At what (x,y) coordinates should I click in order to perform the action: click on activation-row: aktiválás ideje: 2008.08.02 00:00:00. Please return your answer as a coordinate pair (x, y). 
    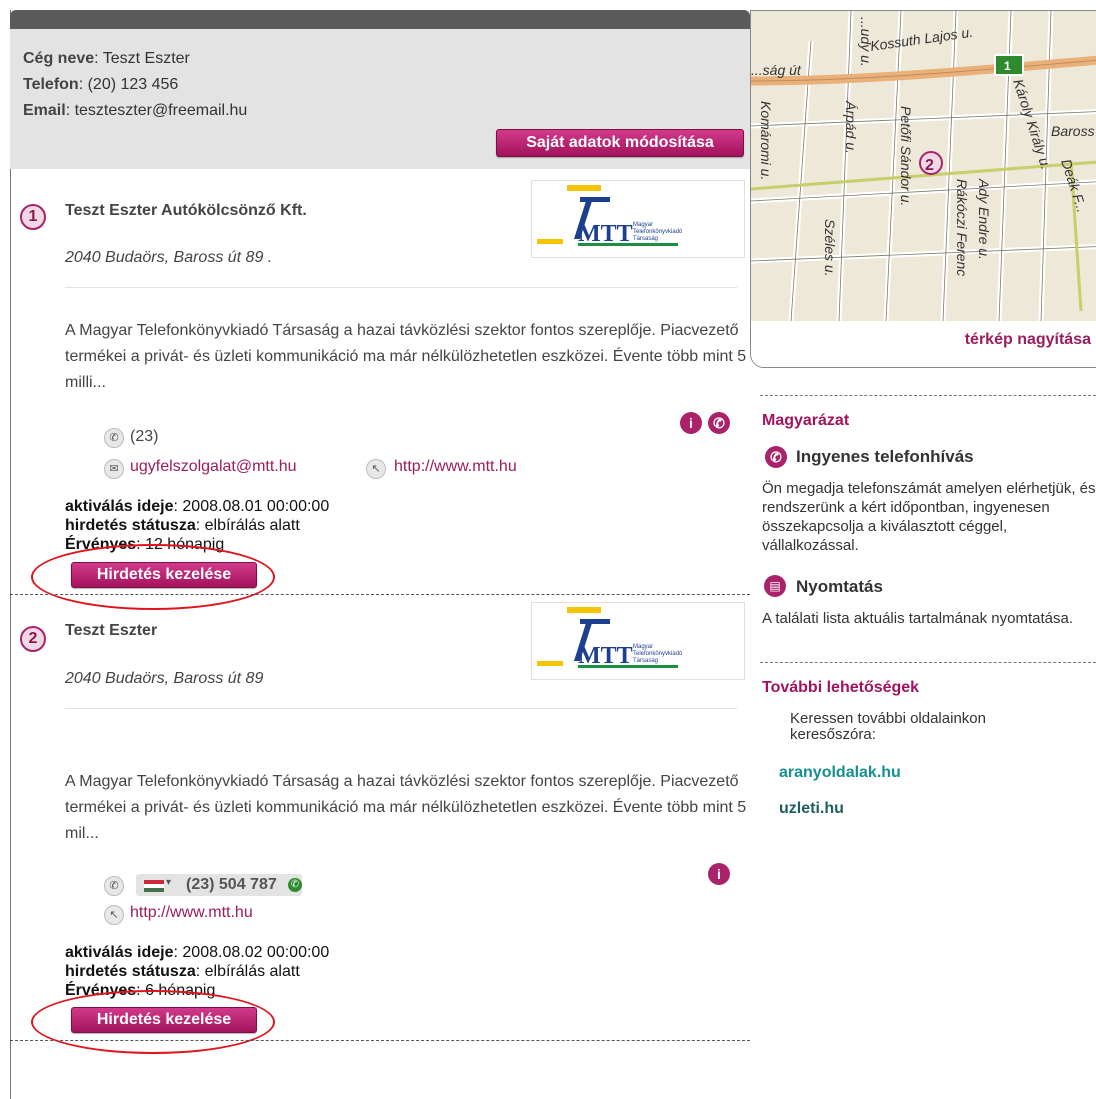
    Looking at the image, I should click on (197, 952).